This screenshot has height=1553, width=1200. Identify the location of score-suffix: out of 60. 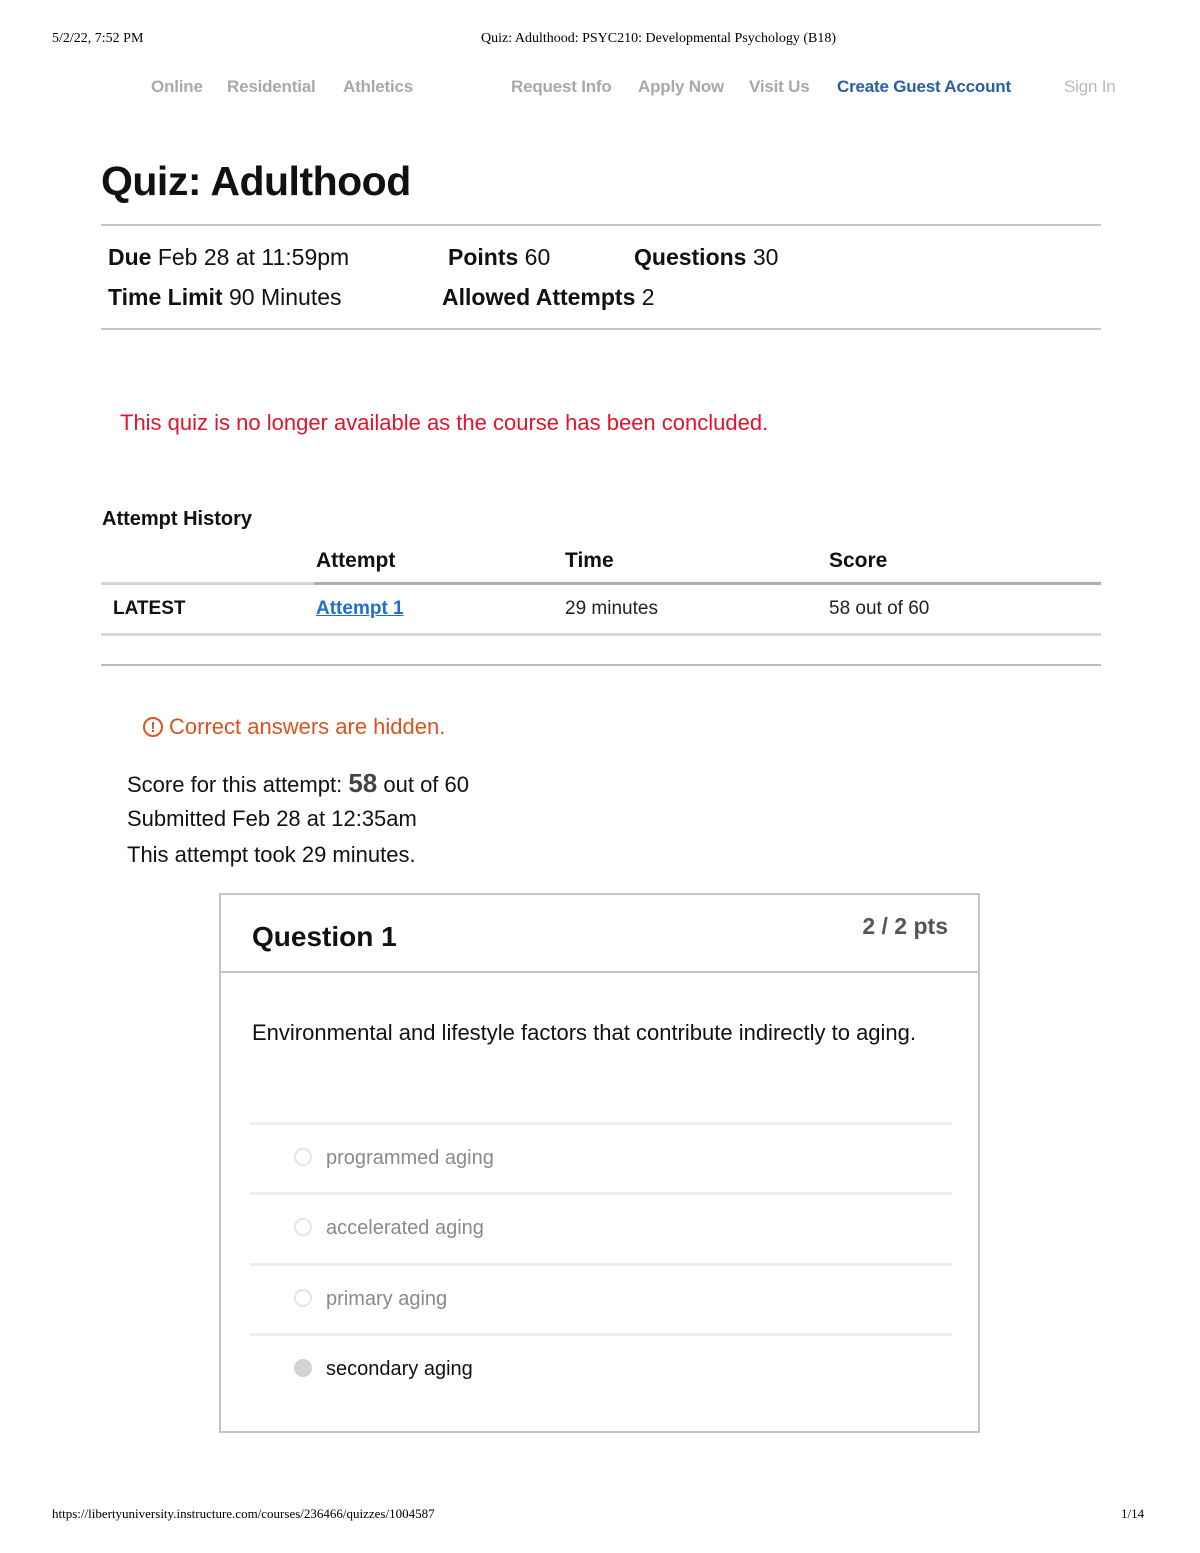
(426, 784).